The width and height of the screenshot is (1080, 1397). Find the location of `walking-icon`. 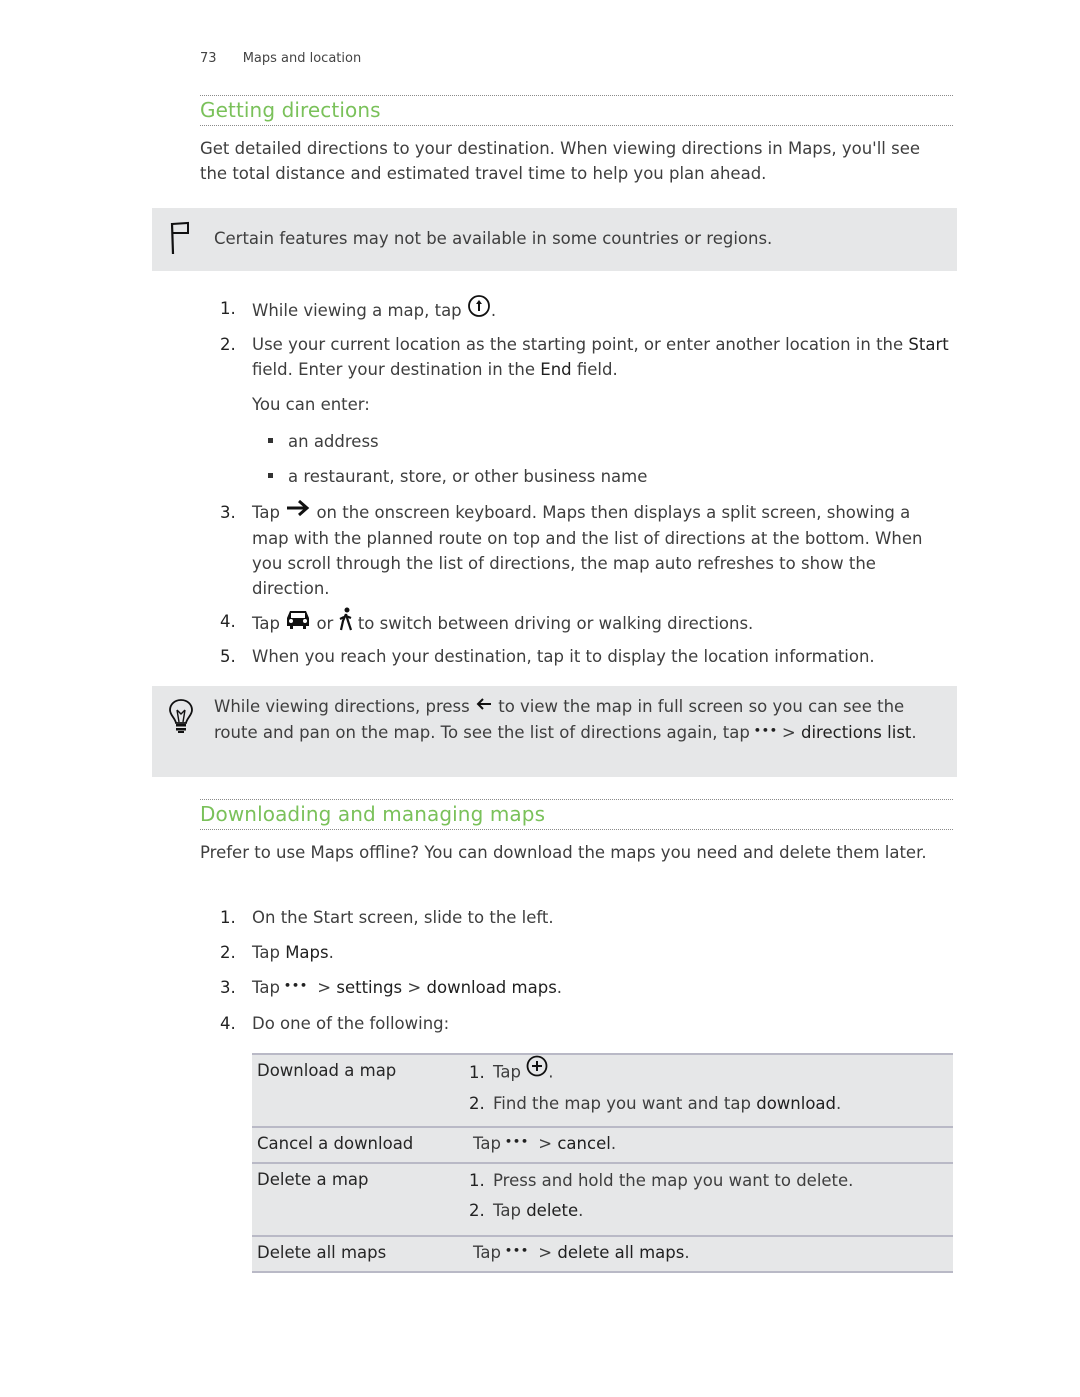

walking-icon is located at coordinates (346, 622).